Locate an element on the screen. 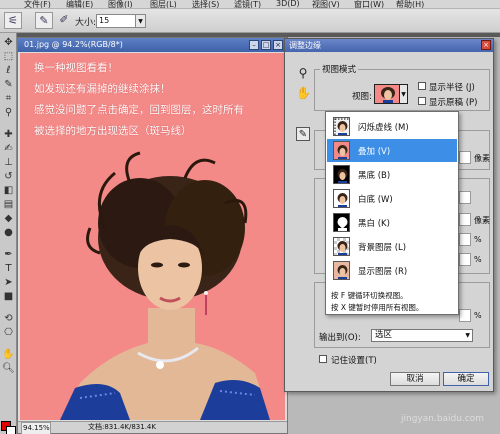  reveal-layer-icon is located at coordinates (341, 270).